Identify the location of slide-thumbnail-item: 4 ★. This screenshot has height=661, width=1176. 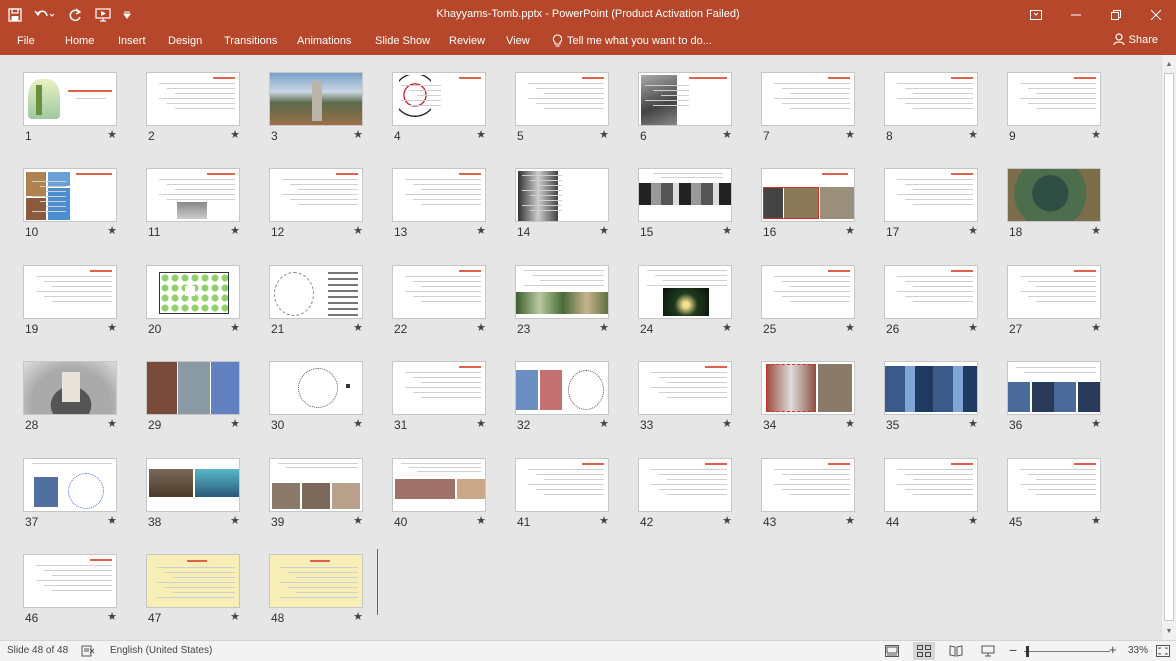
(439, 114).